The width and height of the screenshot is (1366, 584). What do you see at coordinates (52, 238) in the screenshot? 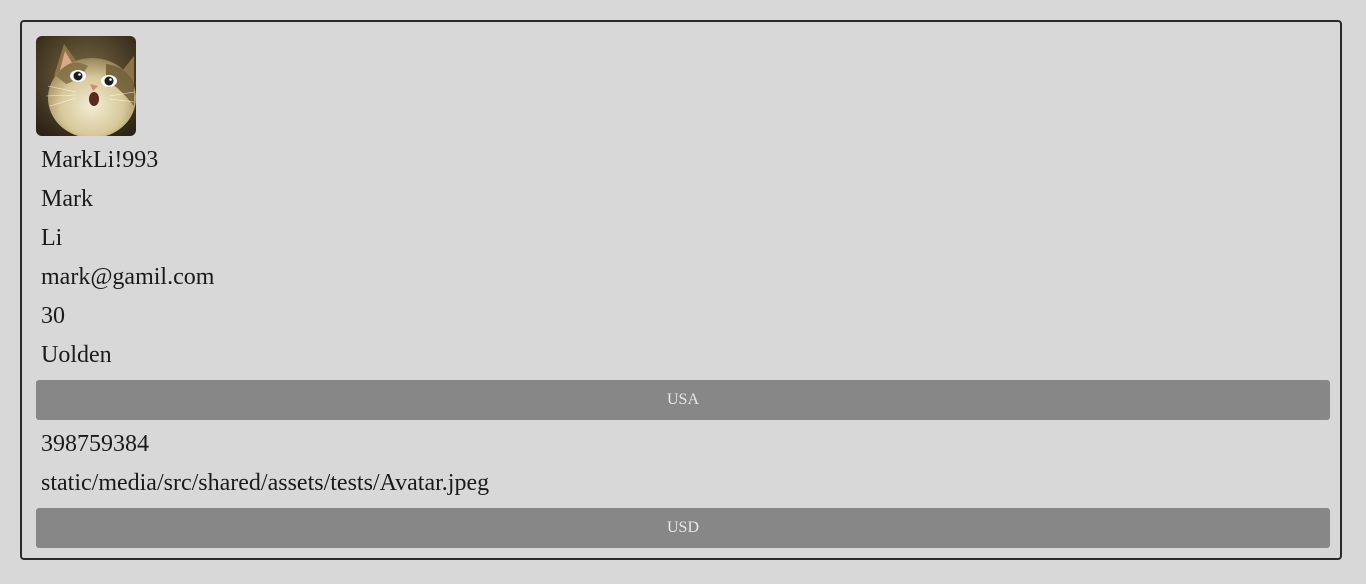
I see `last-name-field: Li` at bounding box center [52, 238].